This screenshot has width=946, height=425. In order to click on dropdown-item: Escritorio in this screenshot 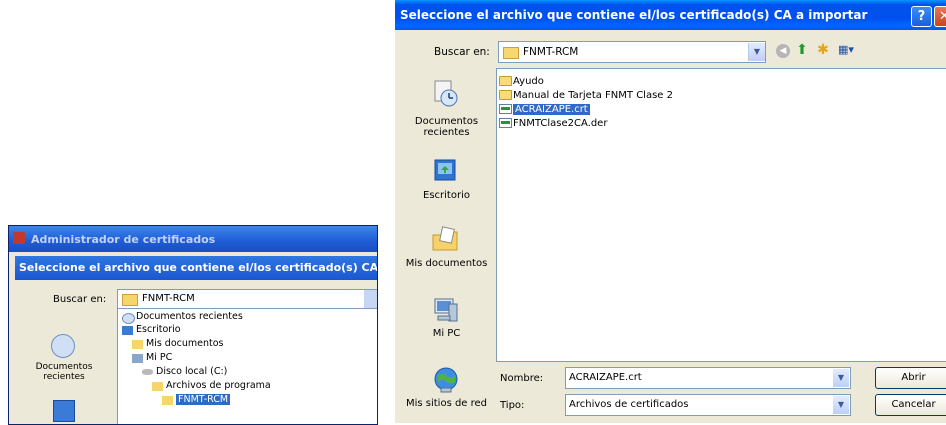, I will do `click(151, 329)`.